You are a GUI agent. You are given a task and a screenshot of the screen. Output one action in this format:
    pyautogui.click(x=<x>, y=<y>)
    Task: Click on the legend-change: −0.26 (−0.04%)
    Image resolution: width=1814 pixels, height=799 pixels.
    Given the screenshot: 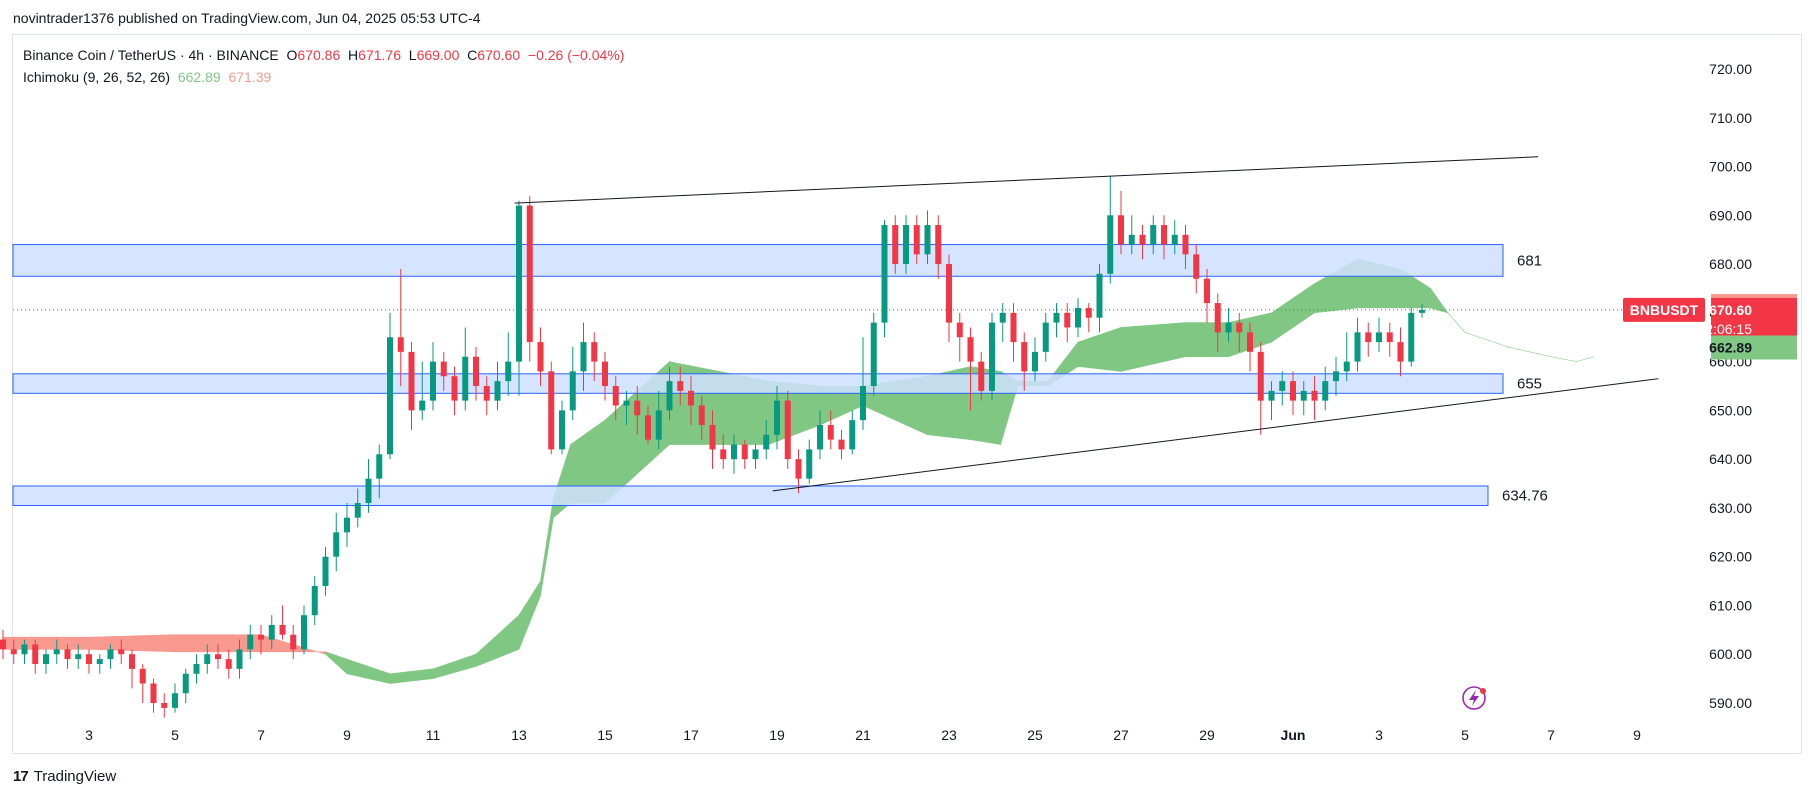 What is the action you would take?
    pyautogui.click(x=576, y=55)
    